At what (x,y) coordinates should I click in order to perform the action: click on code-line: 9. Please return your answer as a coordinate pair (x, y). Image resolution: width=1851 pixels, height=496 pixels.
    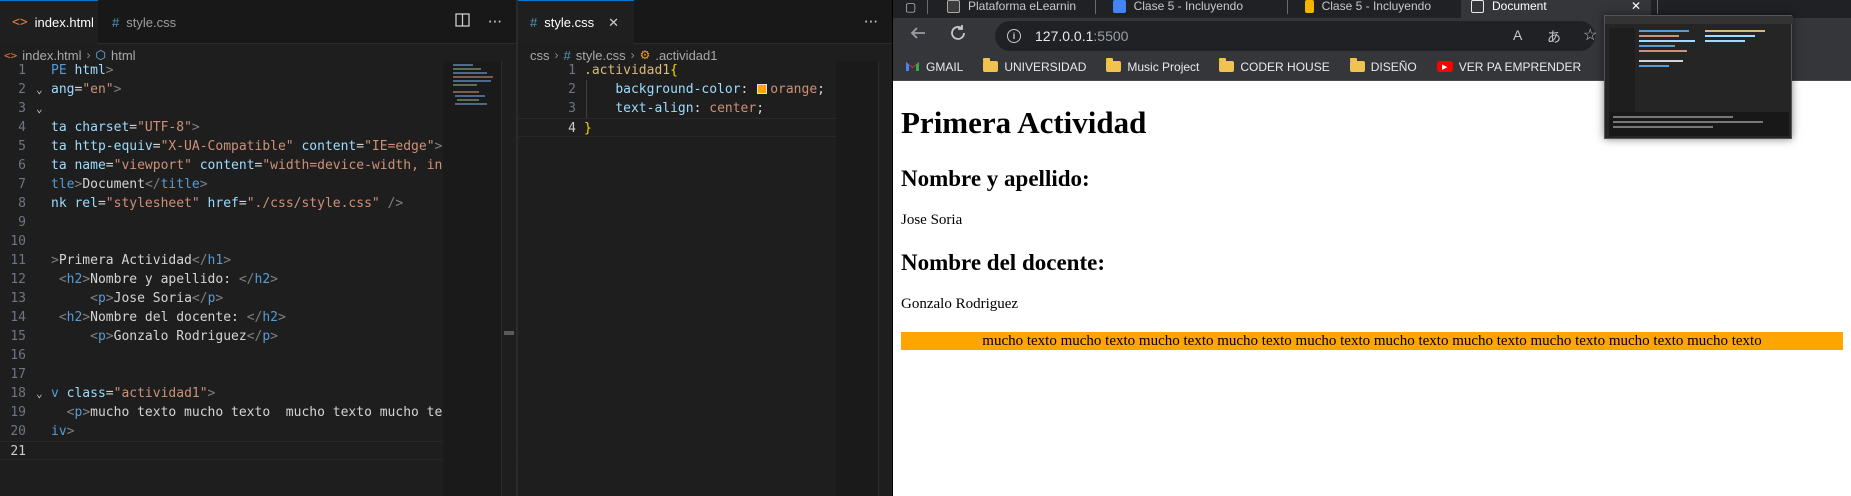
    Looking at the image, I should click on (258, 222).